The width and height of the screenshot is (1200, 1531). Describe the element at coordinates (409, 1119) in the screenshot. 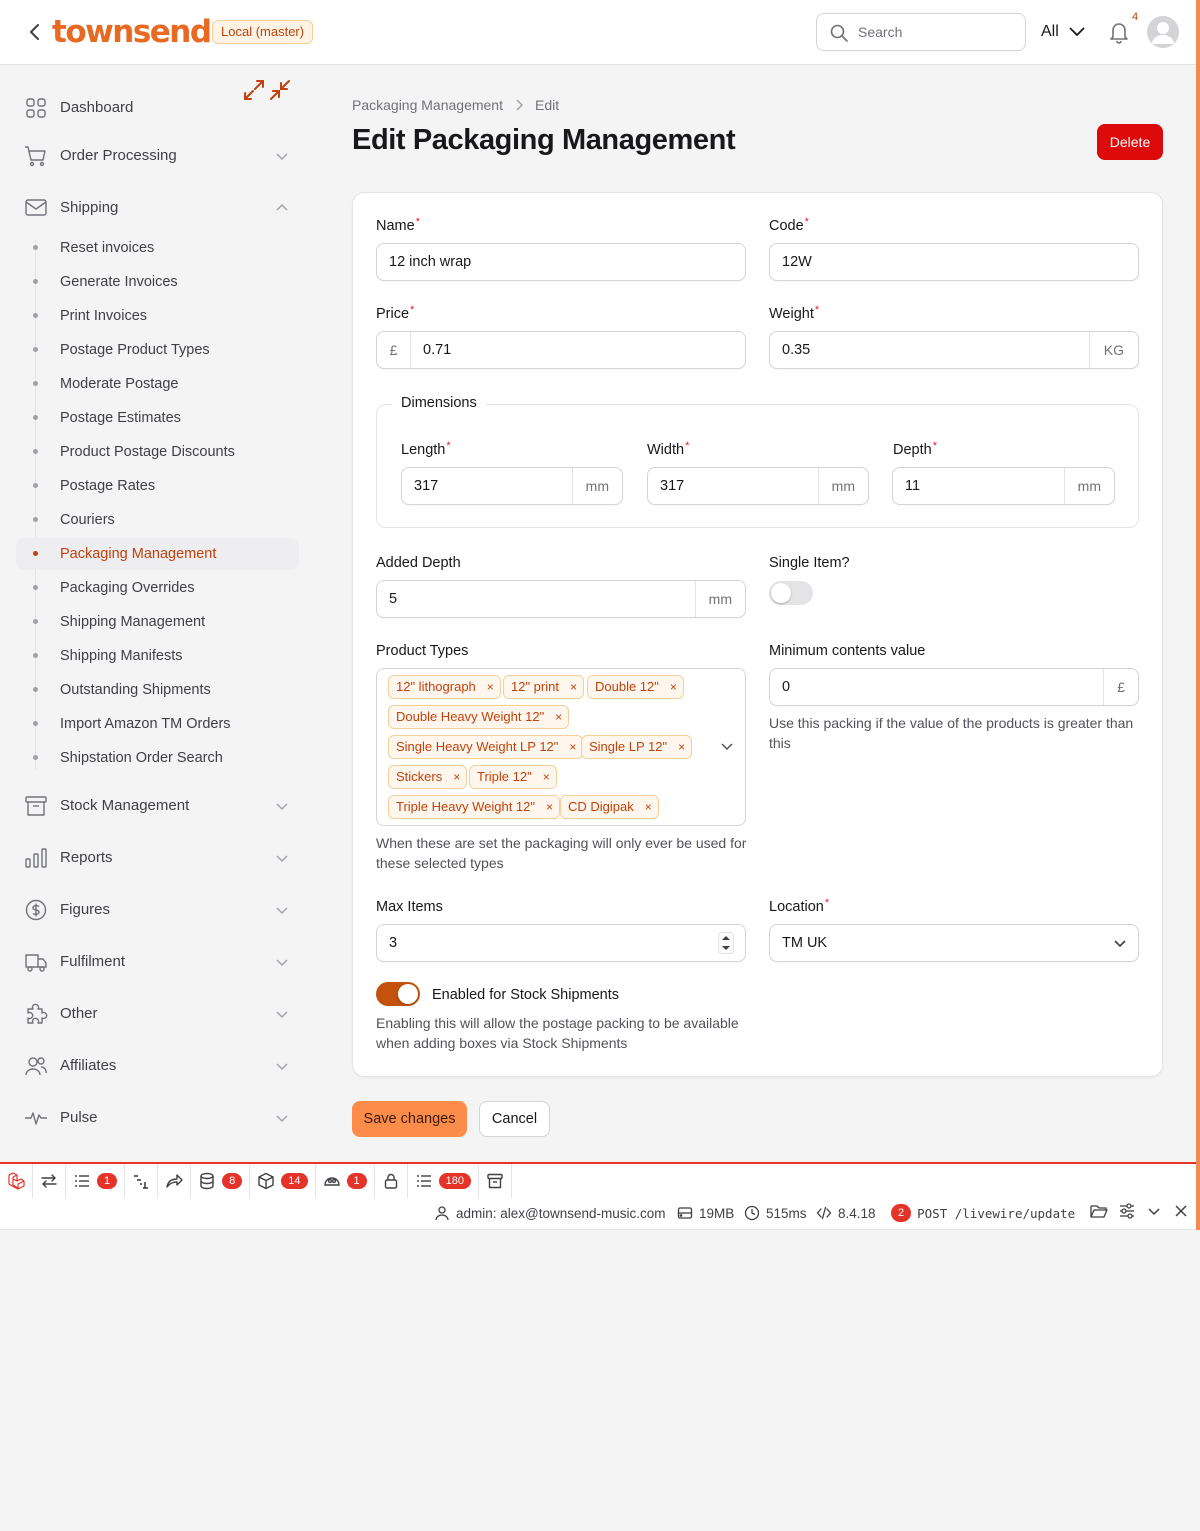

I see `save-changes-button: Save changes` at that location.